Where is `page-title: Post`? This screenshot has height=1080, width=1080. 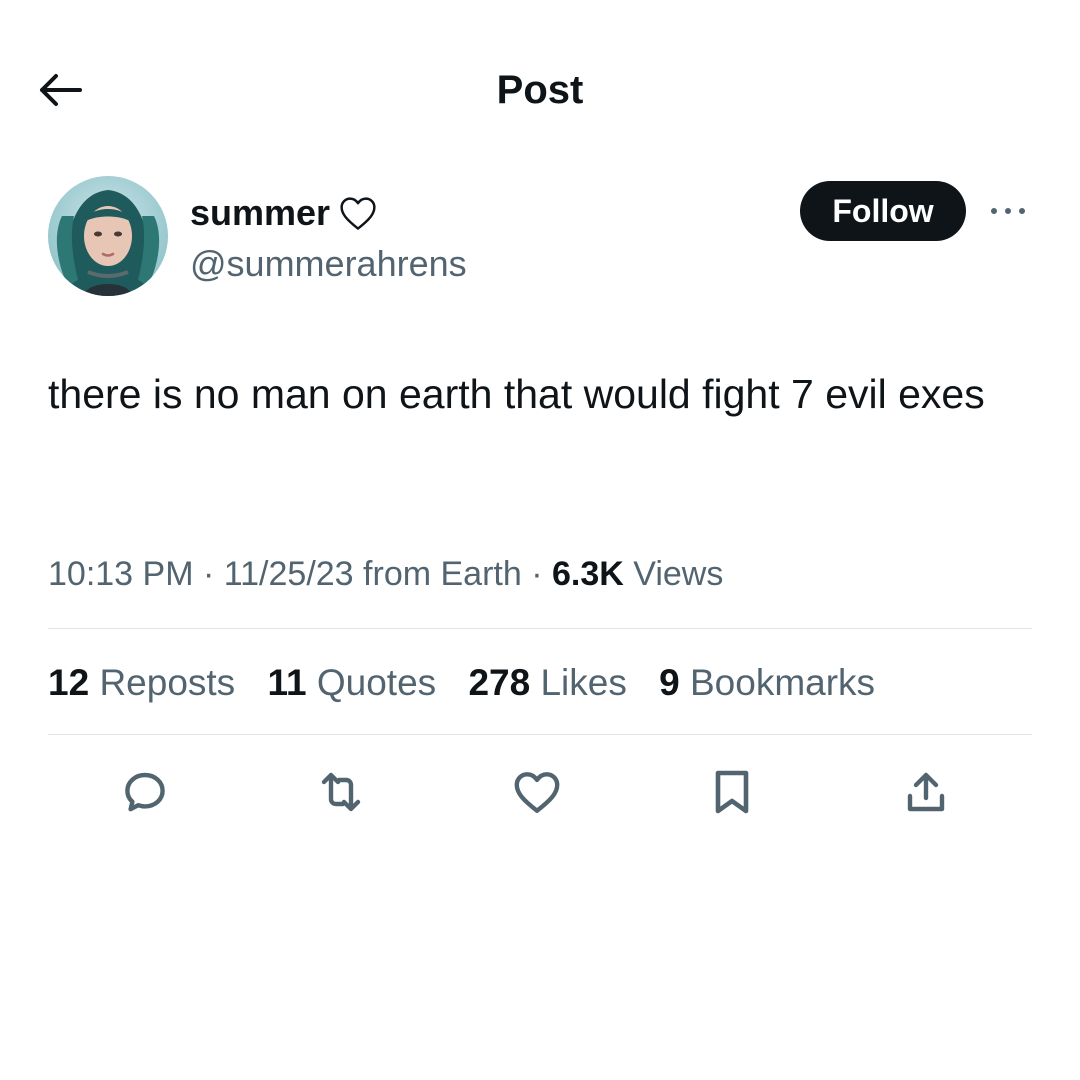 page-title: Post is located at coordinates (540, 90).